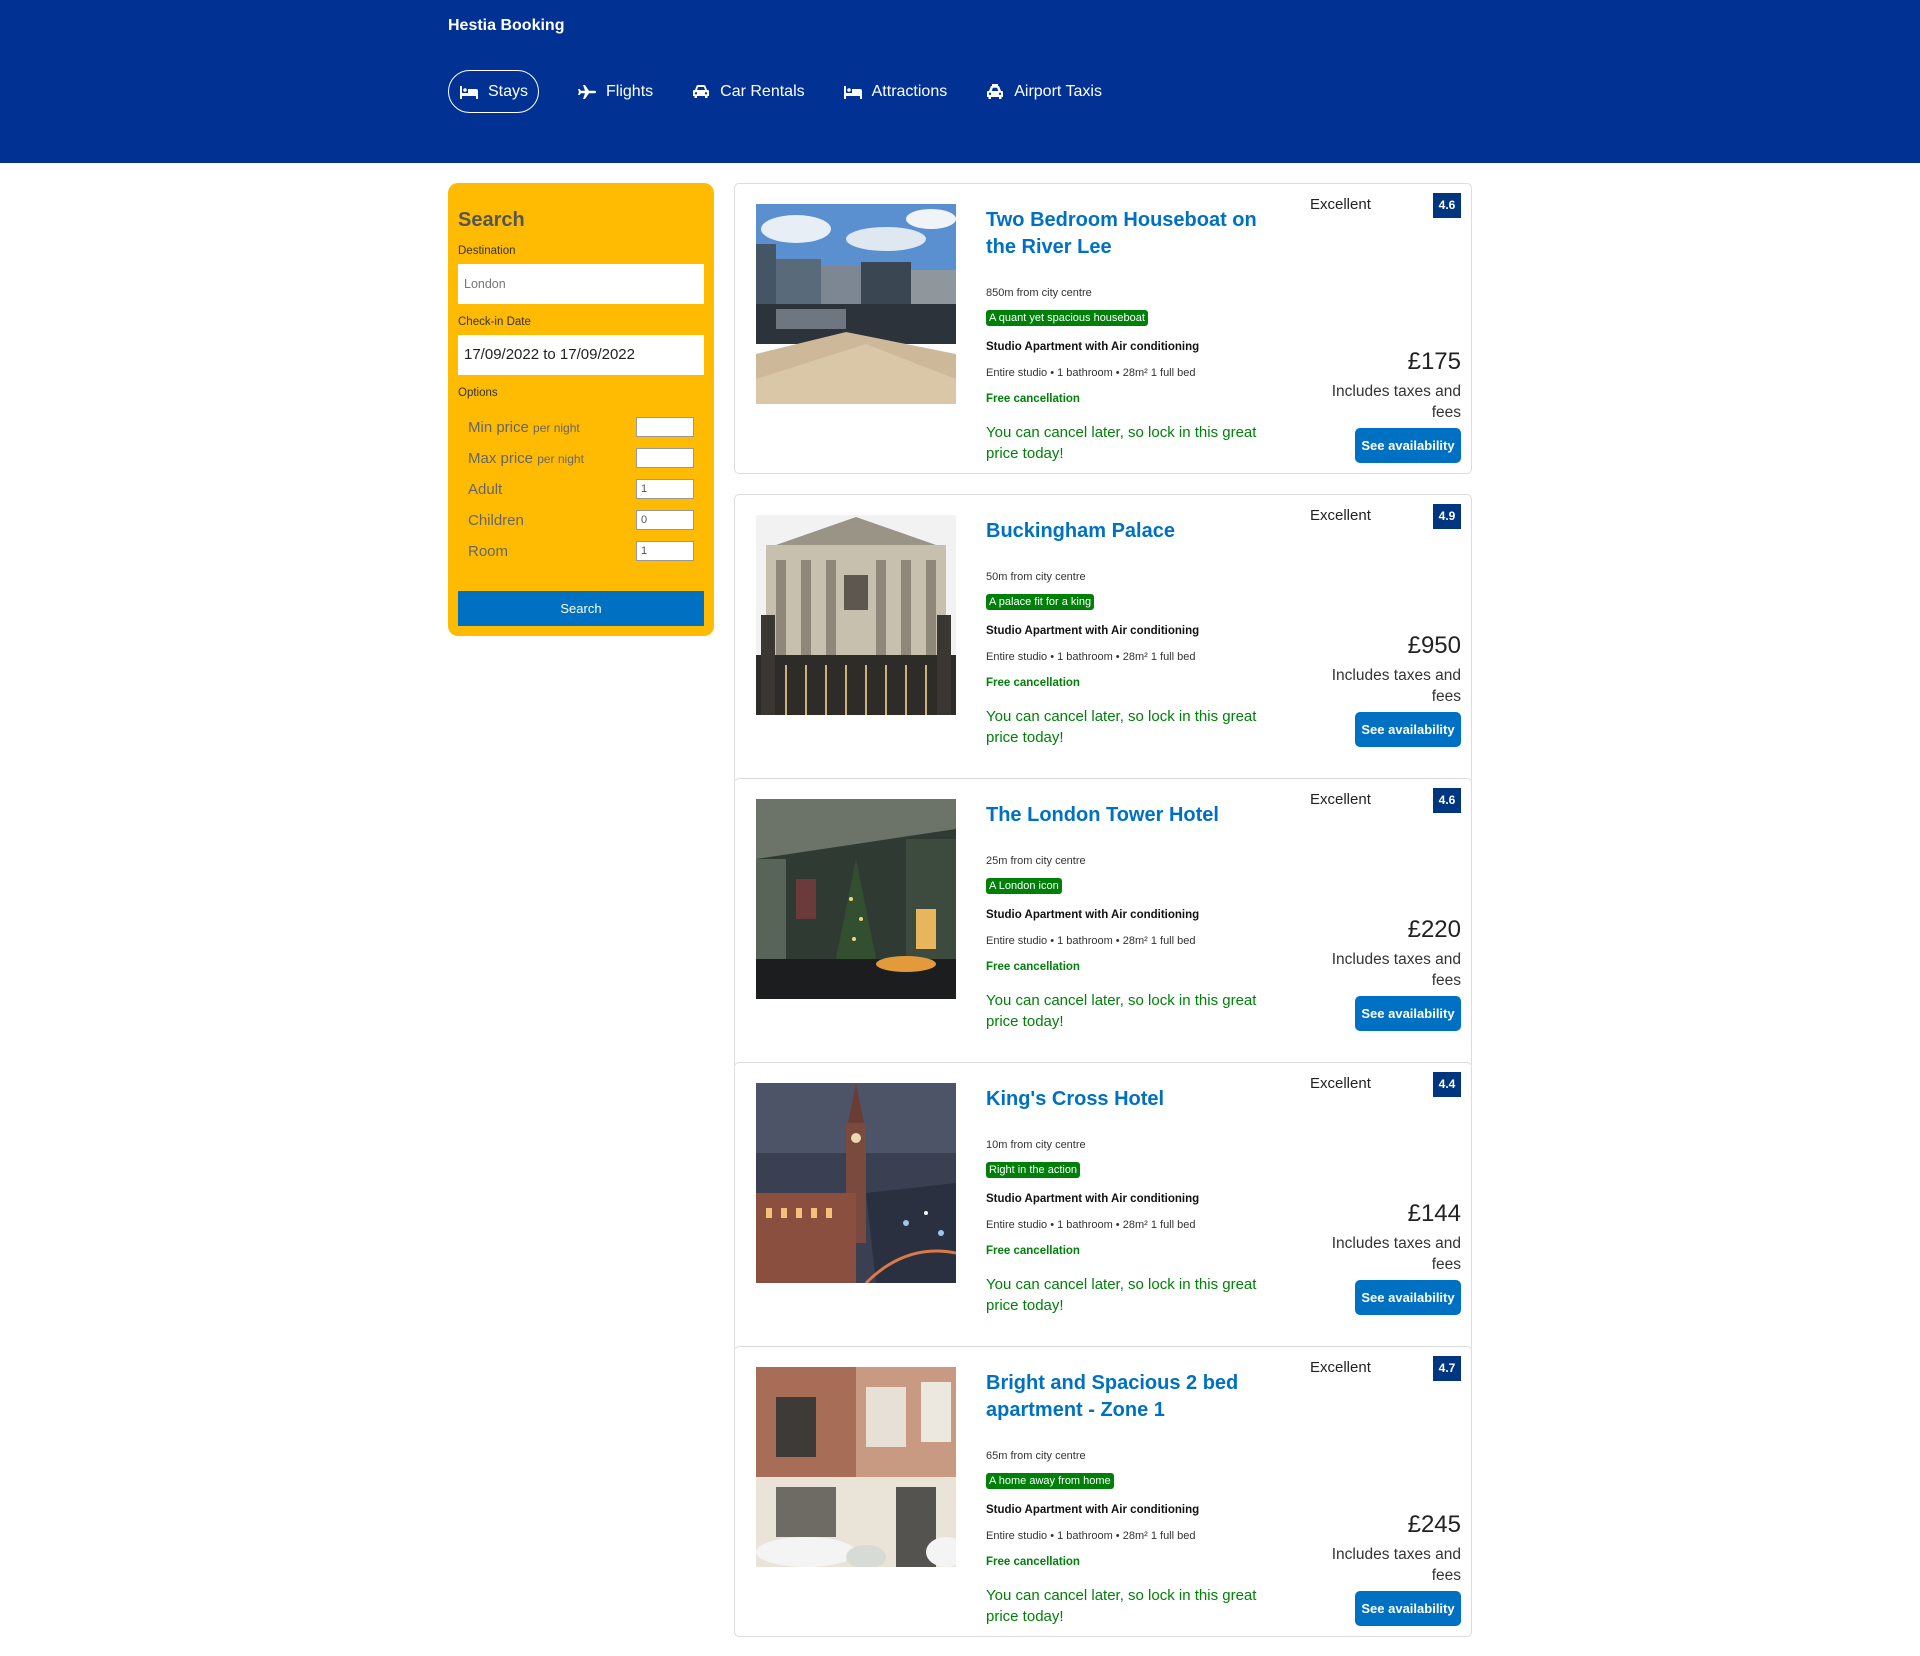 The height and width of the screenshot is (1656, 1920). I want to click on rating-badge: 4.4, so click(1447, 1084).